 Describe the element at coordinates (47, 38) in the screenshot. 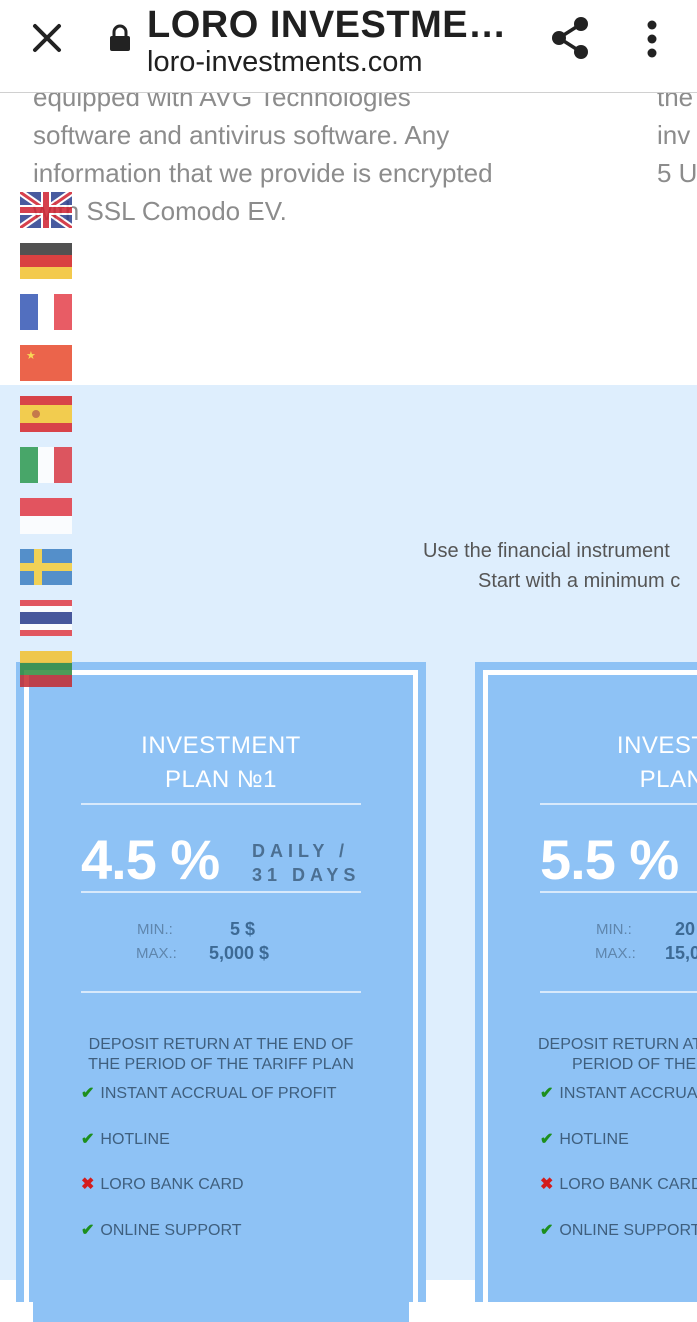

I see `close-icon` at that location.